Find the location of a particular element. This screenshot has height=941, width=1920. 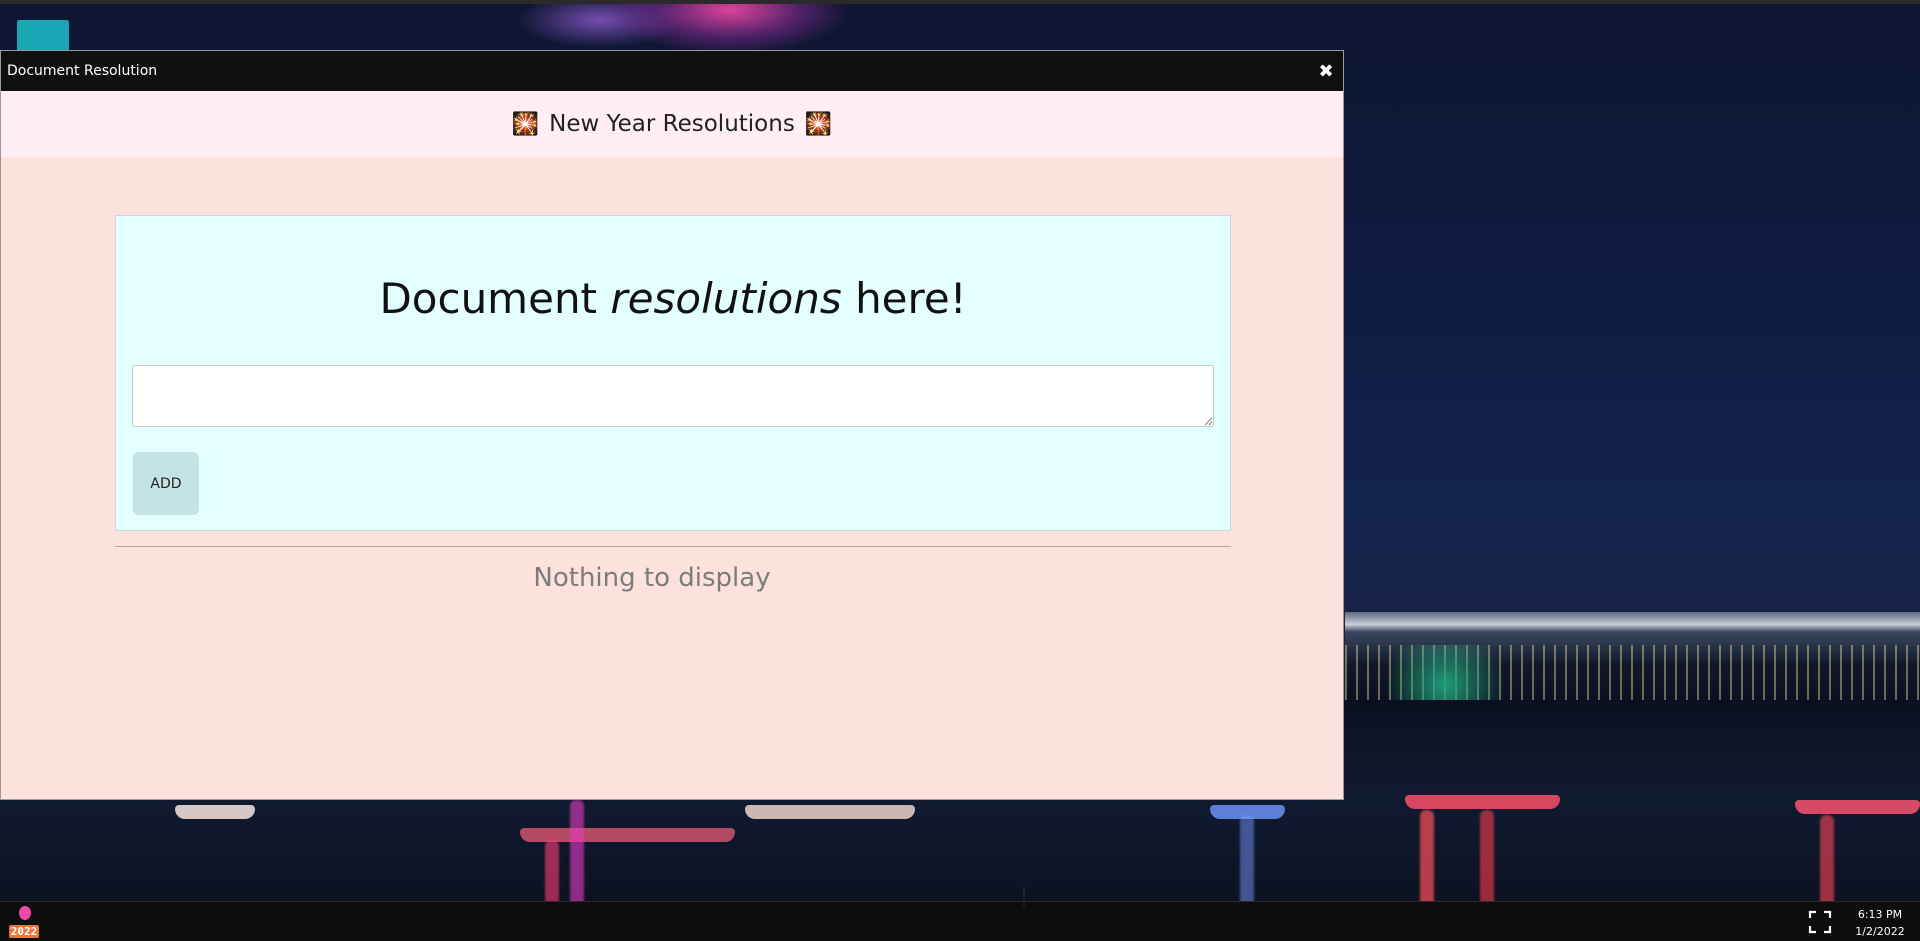

system-clock: 6:13 PM 1/2/2022 is located at coordinates (1880, 923).